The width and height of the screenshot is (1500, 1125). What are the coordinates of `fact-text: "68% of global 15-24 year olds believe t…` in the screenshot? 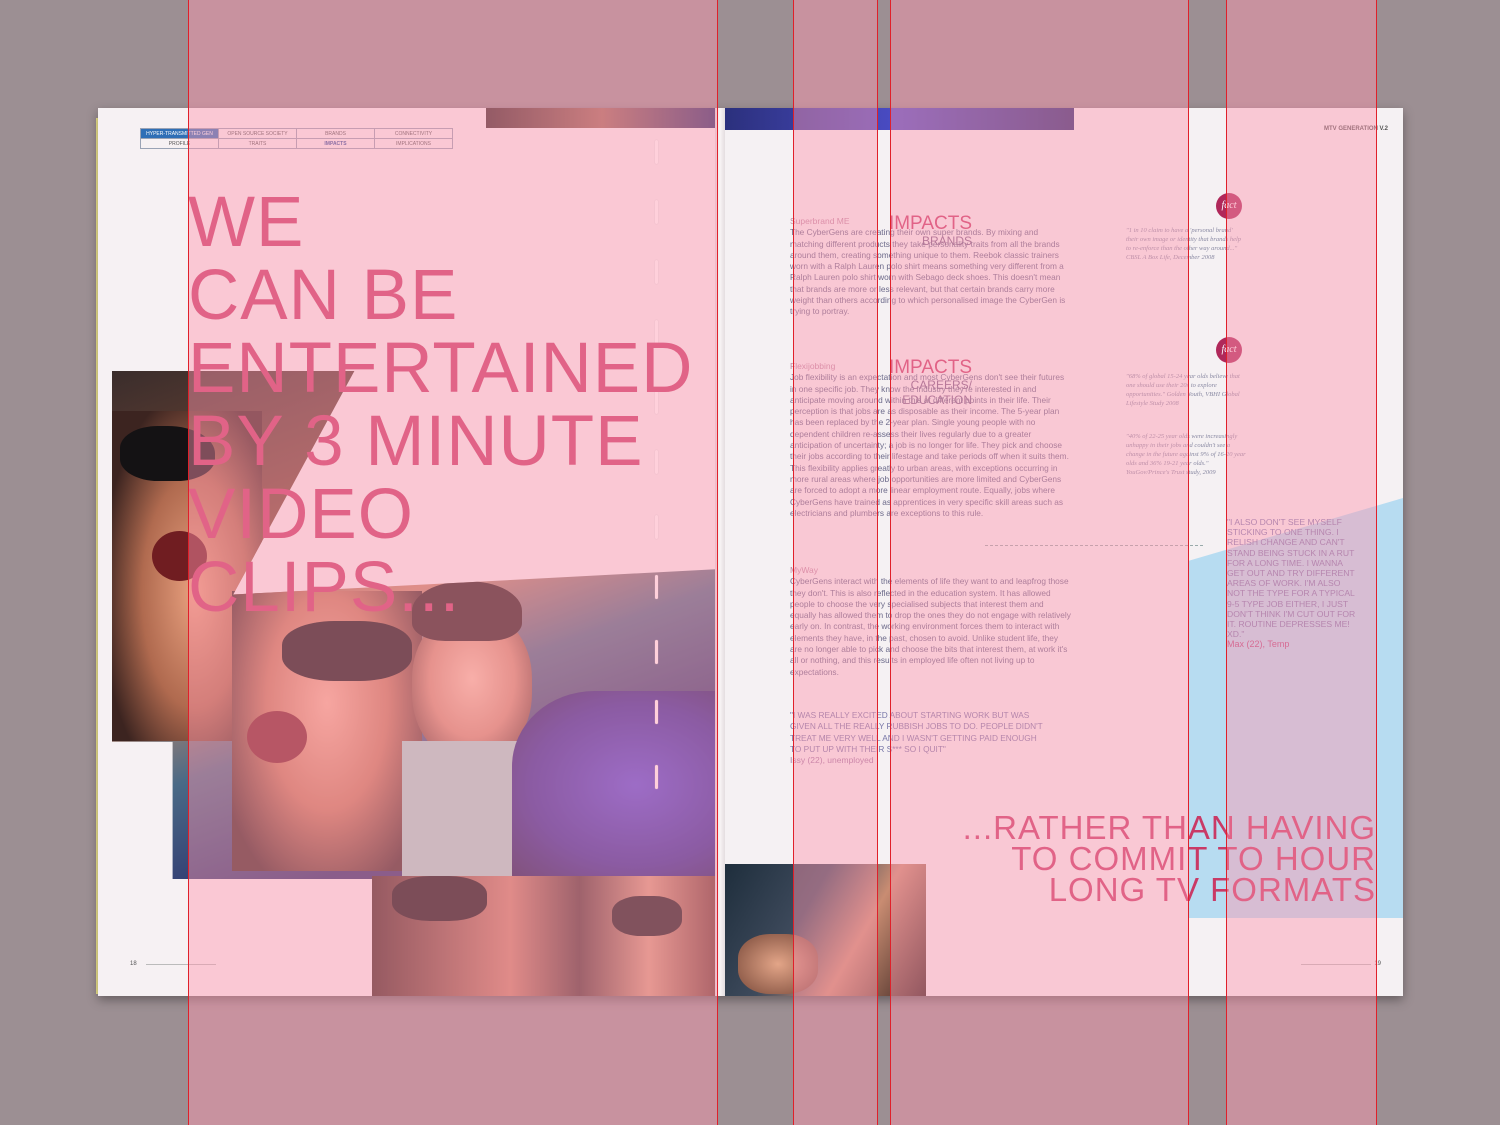 It's located at (1183, 390).